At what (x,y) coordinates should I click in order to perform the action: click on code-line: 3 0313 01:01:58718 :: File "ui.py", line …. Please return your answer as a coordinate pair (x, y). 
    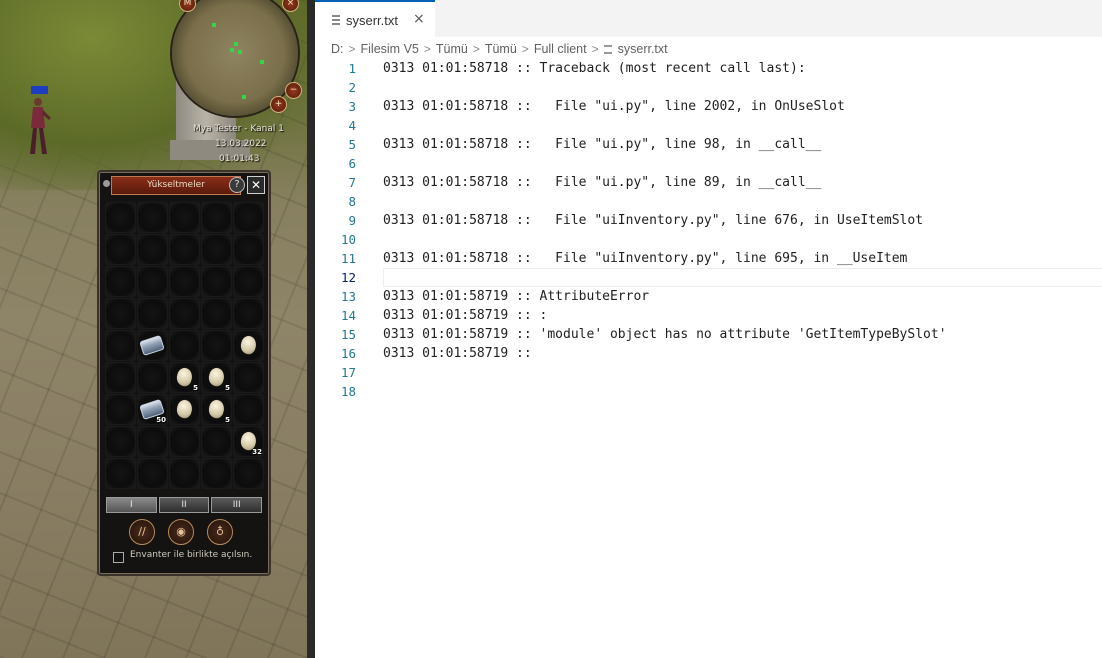
    Looking at the image, I should click on (708, 106).